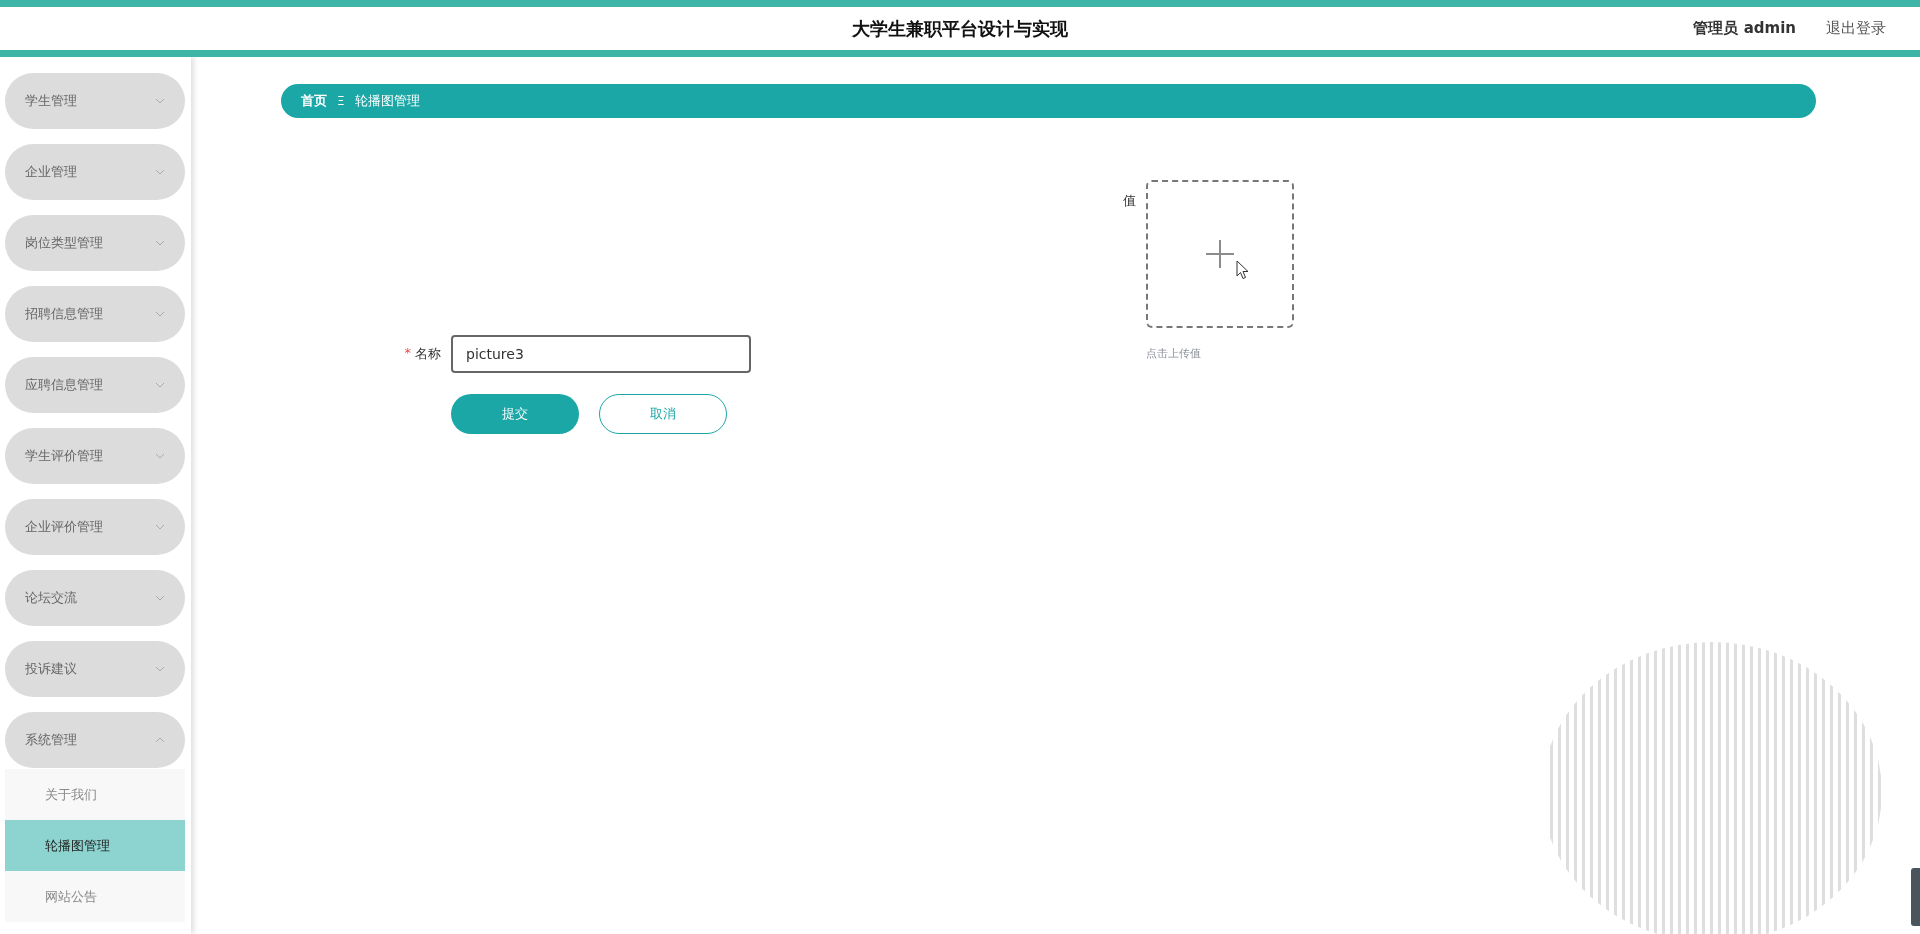  I want to click on required-mark: *, so click(407, 353).